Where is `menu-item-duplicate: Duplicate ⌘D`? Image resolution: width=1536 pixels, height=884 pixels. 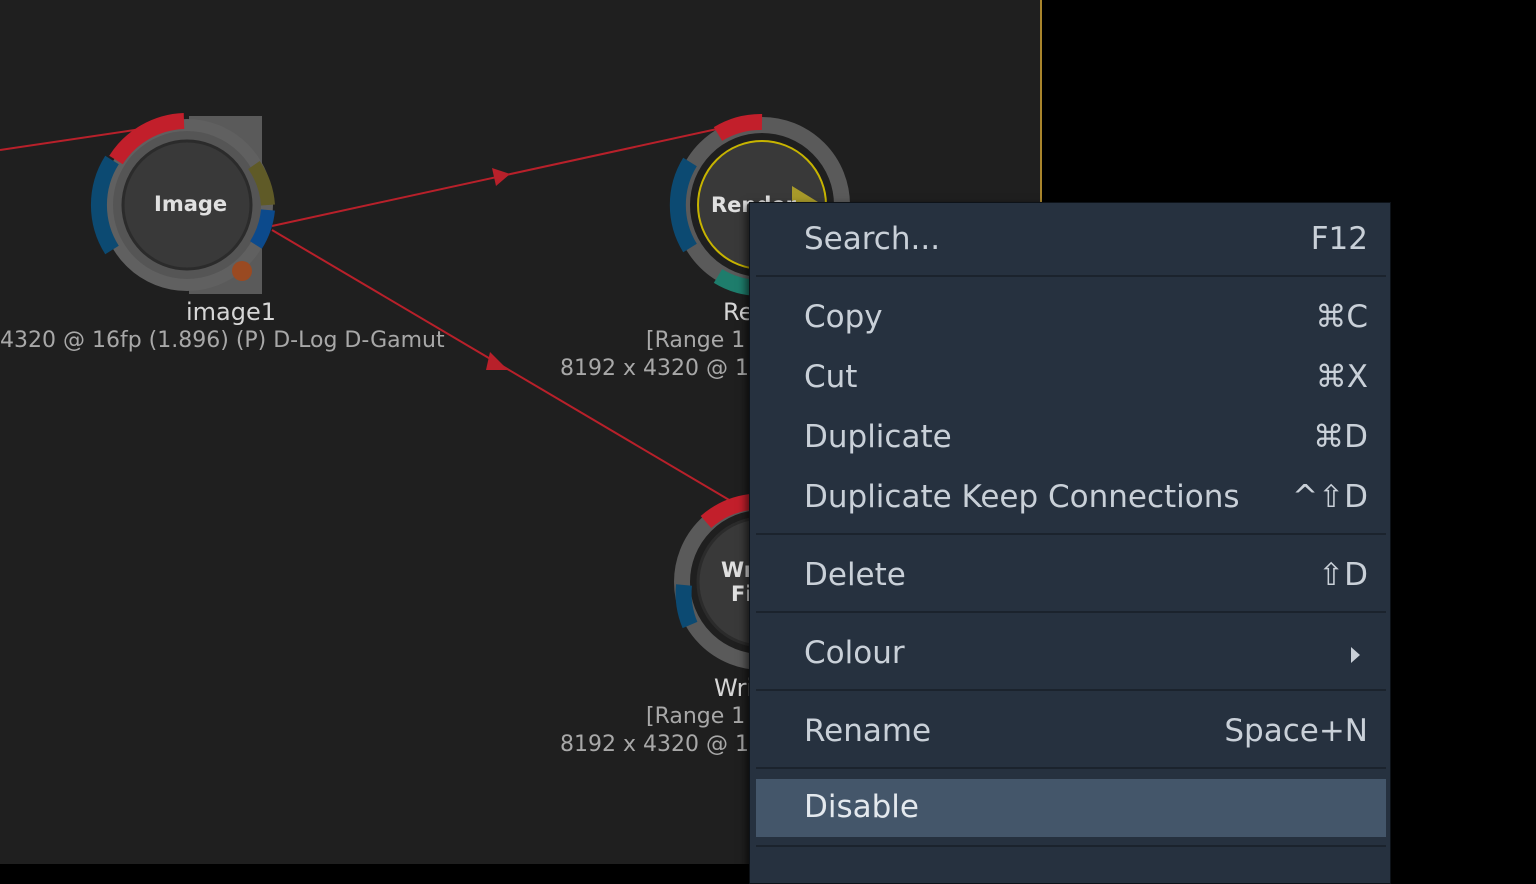 menu-item-duplicate: Duplicate ⌘D is located at coordinates (1071, 438).